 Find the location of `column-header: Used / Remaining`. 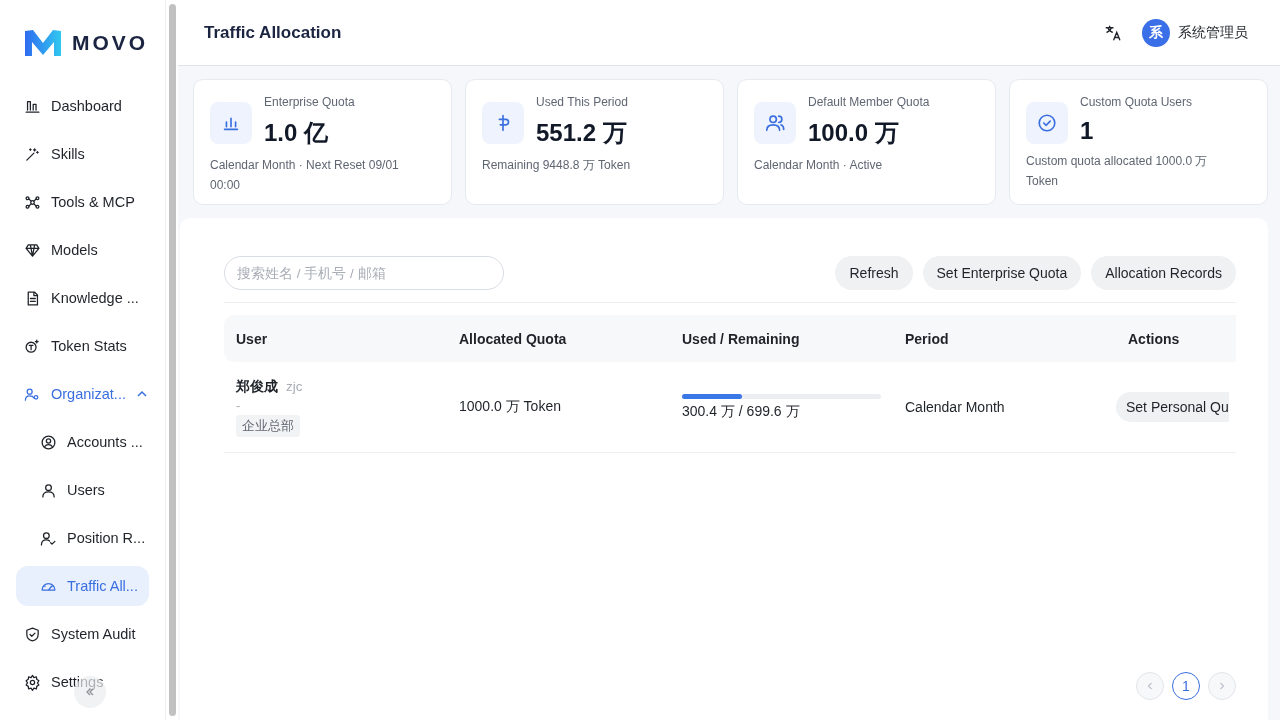

column-header: Used / Remaining is located at coordinates (741, 338).